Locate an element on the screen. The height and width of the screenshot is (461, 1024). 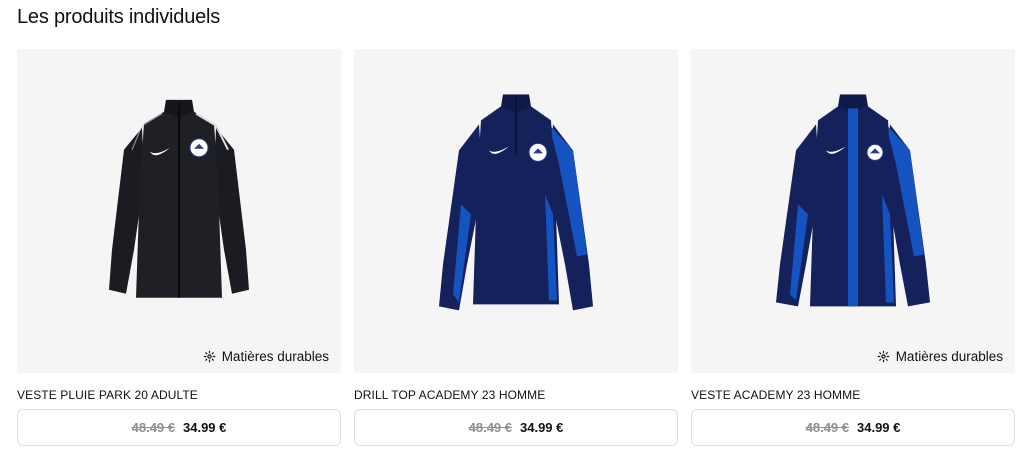
product-name: VESTE PLUIE PARK 20 ADULTE is located at coordinates (179, 396).